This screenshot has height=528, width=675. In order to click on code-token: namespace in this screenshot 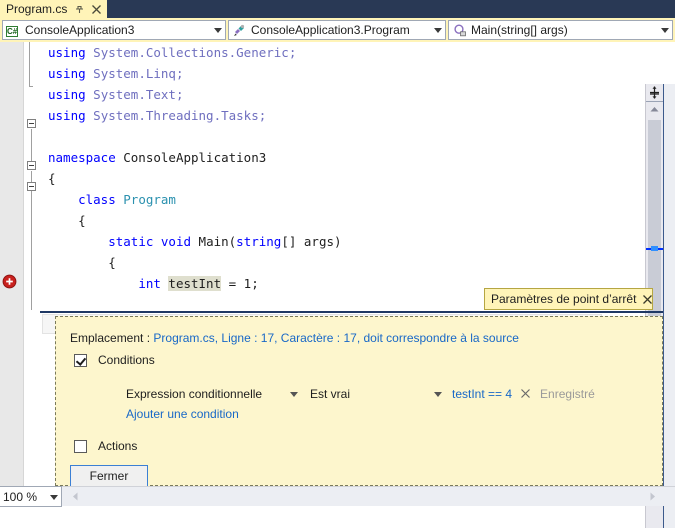, I will do `click(82, 157)`.